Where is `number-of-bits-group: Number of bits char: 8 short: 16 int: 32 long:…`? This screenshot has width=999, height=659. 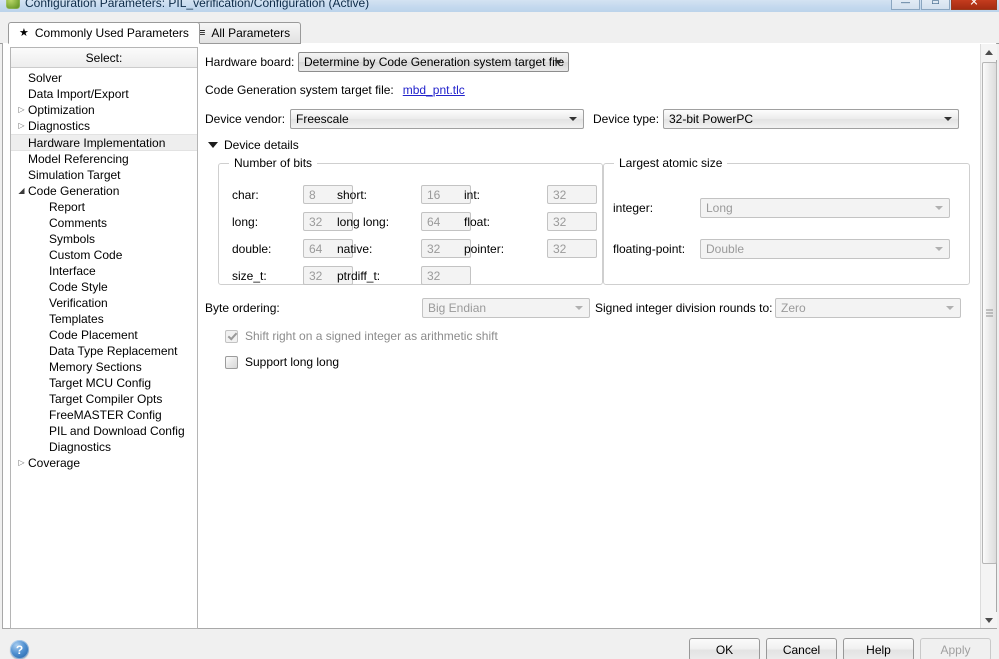
number-of-bits-group: Number of bits char: 8 short: 16 int: 32 long:… is located at coordinates (410, 220).